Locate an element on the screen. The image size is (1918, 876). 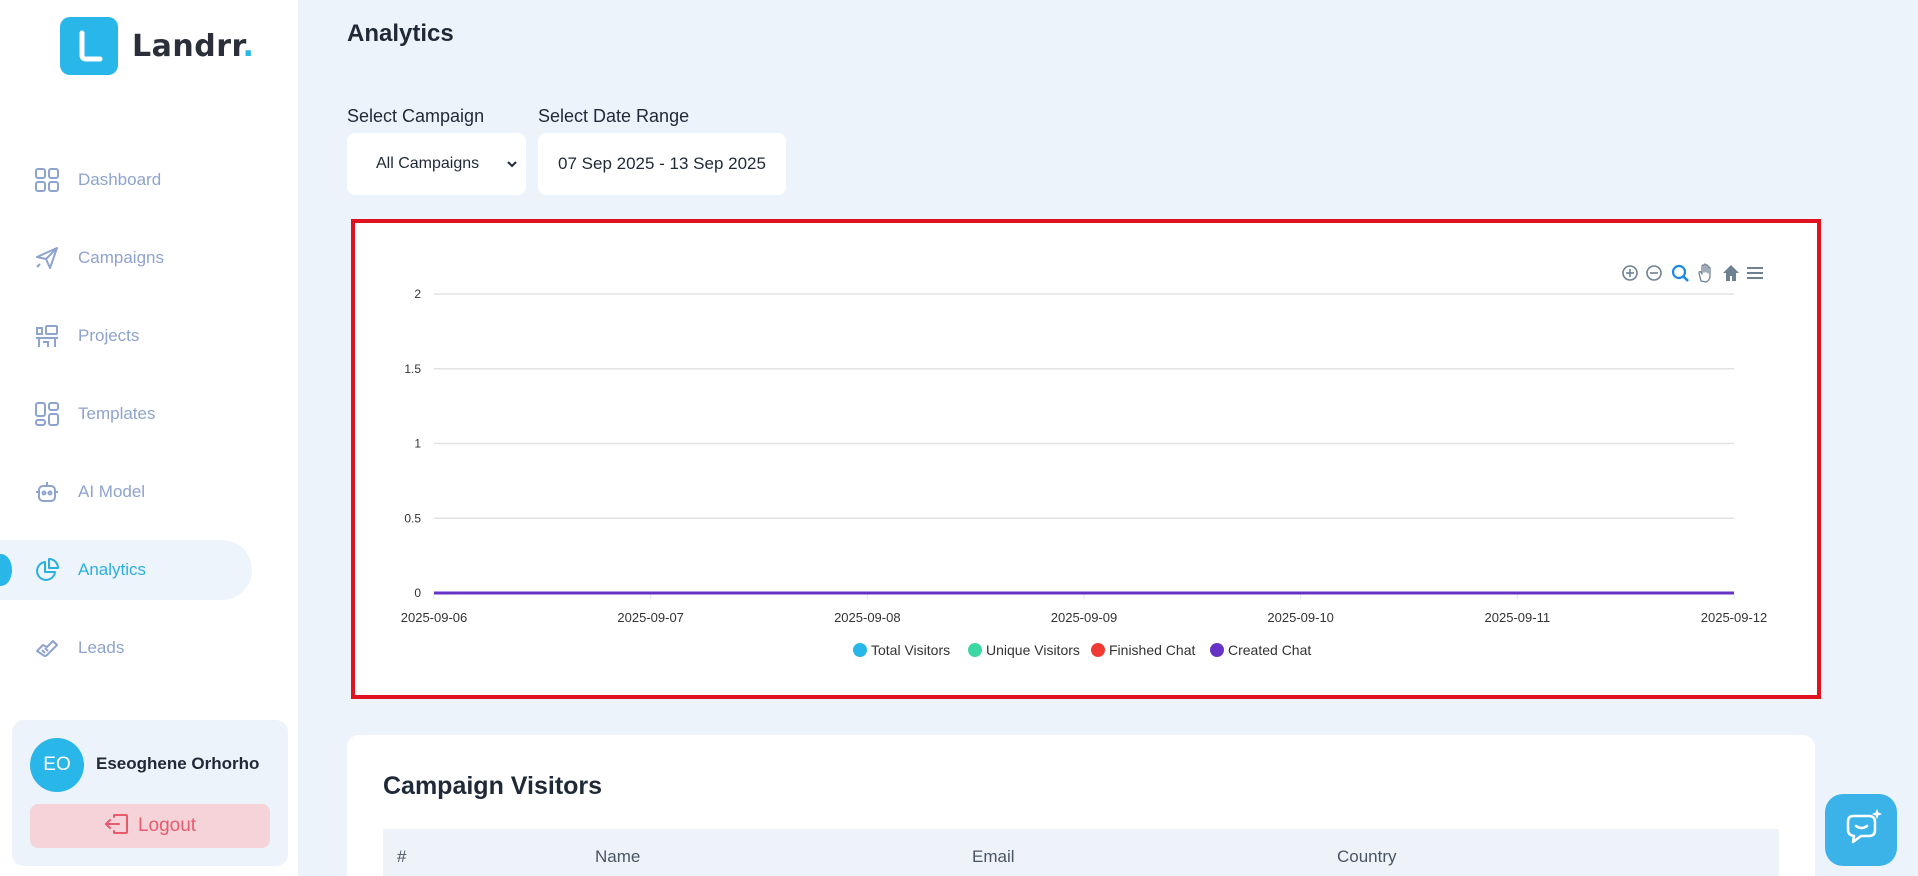
user-name: Eseoghene Orhorho is located at coordinates (178, 763).